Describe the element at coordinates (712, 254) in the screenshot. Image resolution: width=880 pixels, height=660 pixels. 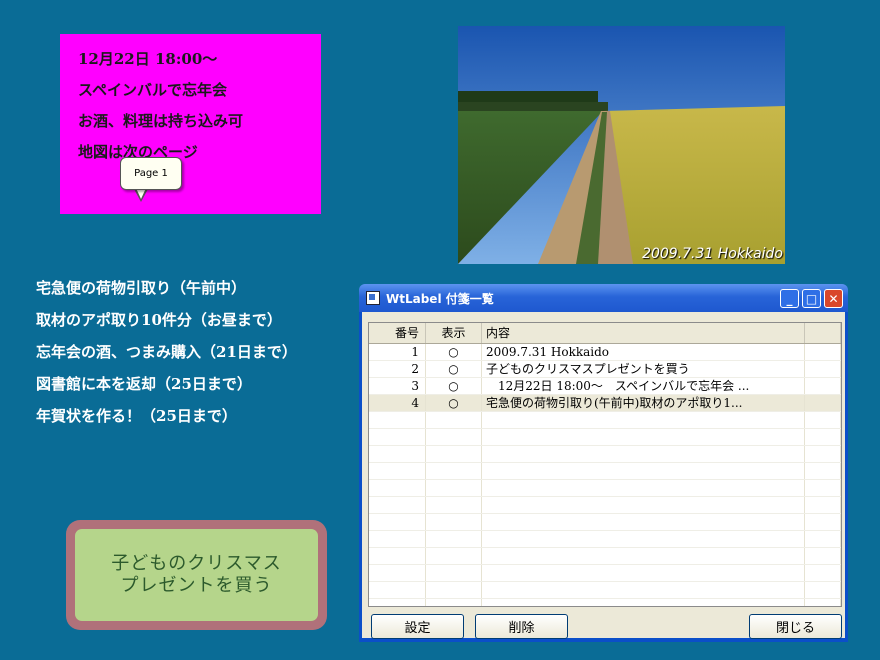
I see `photo-caption: 2009.7.31 Hokkaido` at that location.